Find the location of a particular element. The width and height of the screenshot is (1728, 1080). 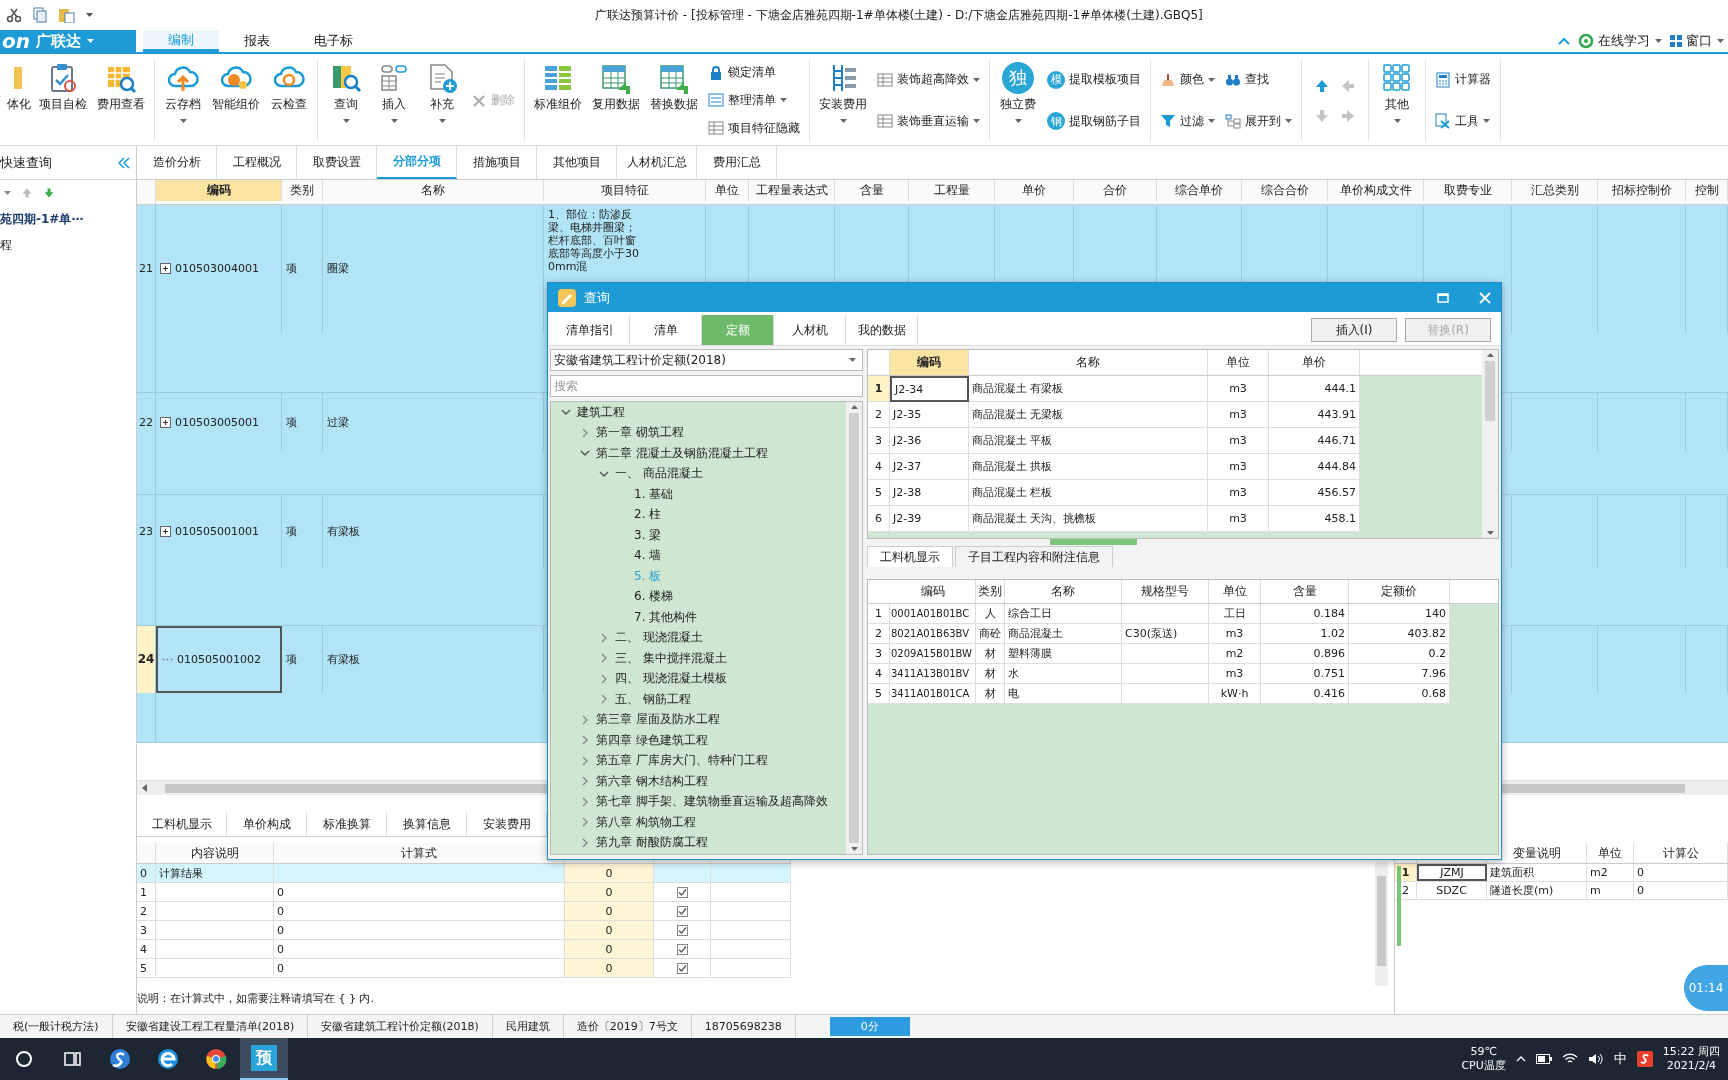

table-row: 1 JZMJ 建筑面积 m2 0 is located at coordinates (1561, 873).